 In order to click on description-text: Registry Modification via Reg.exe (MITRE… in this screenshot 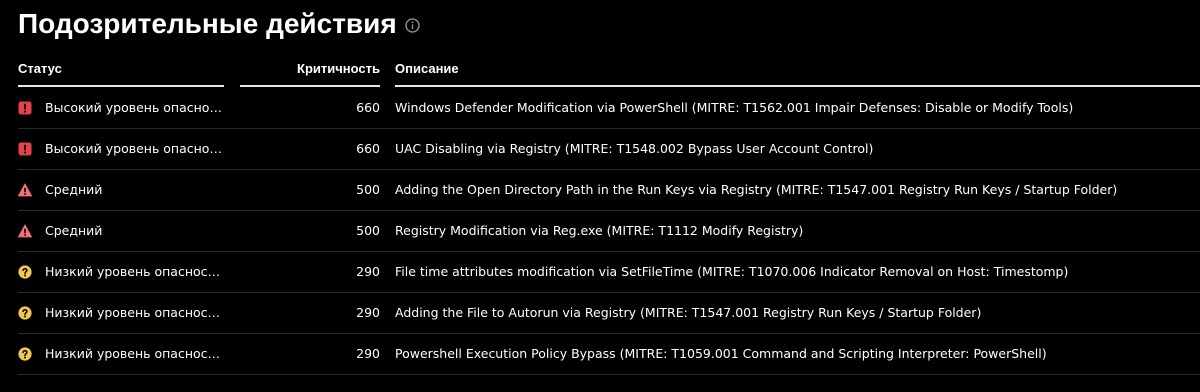, I will do `click(599, 230)`.